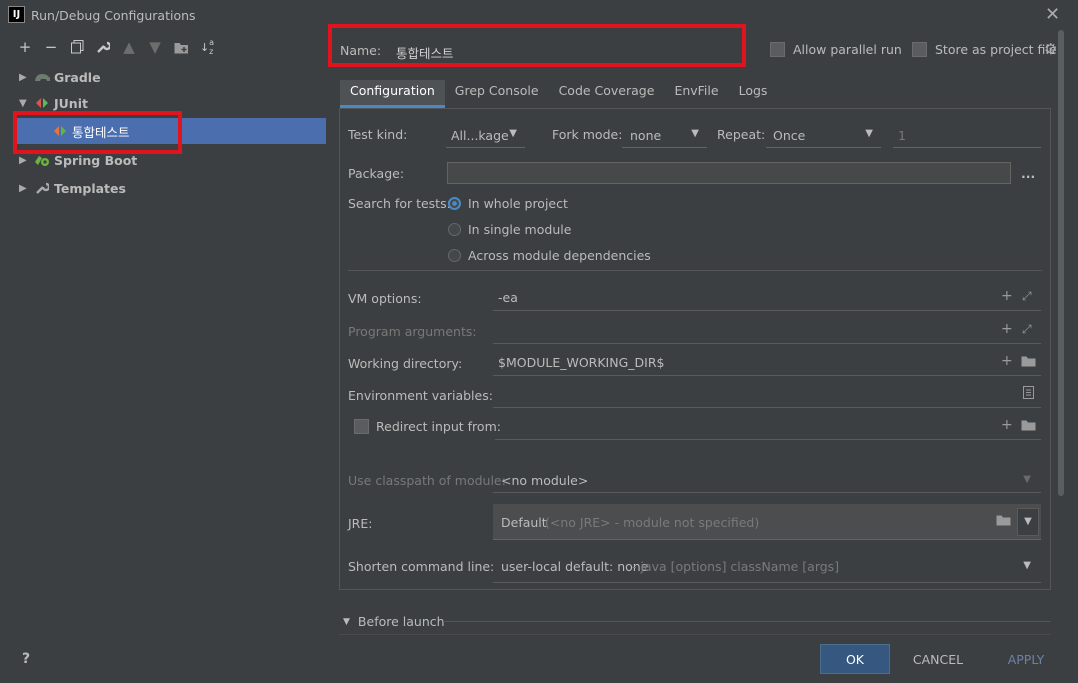  I want to click on tab-code-coverage: Code Coverage, so click(607, 94).